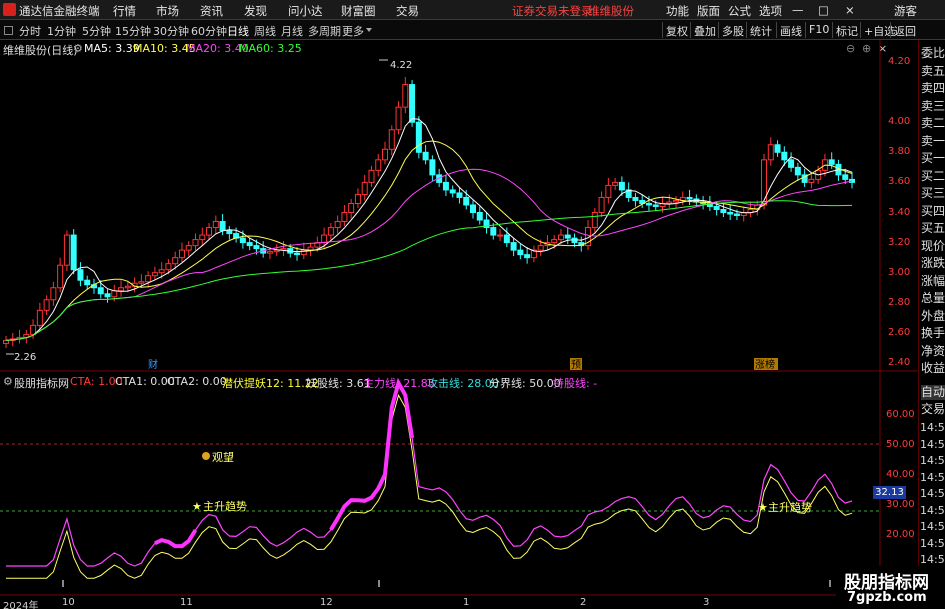 The height and width of the screenshot is (609, 945). I want to click on price-tick: 2.40, so click(899, 362).